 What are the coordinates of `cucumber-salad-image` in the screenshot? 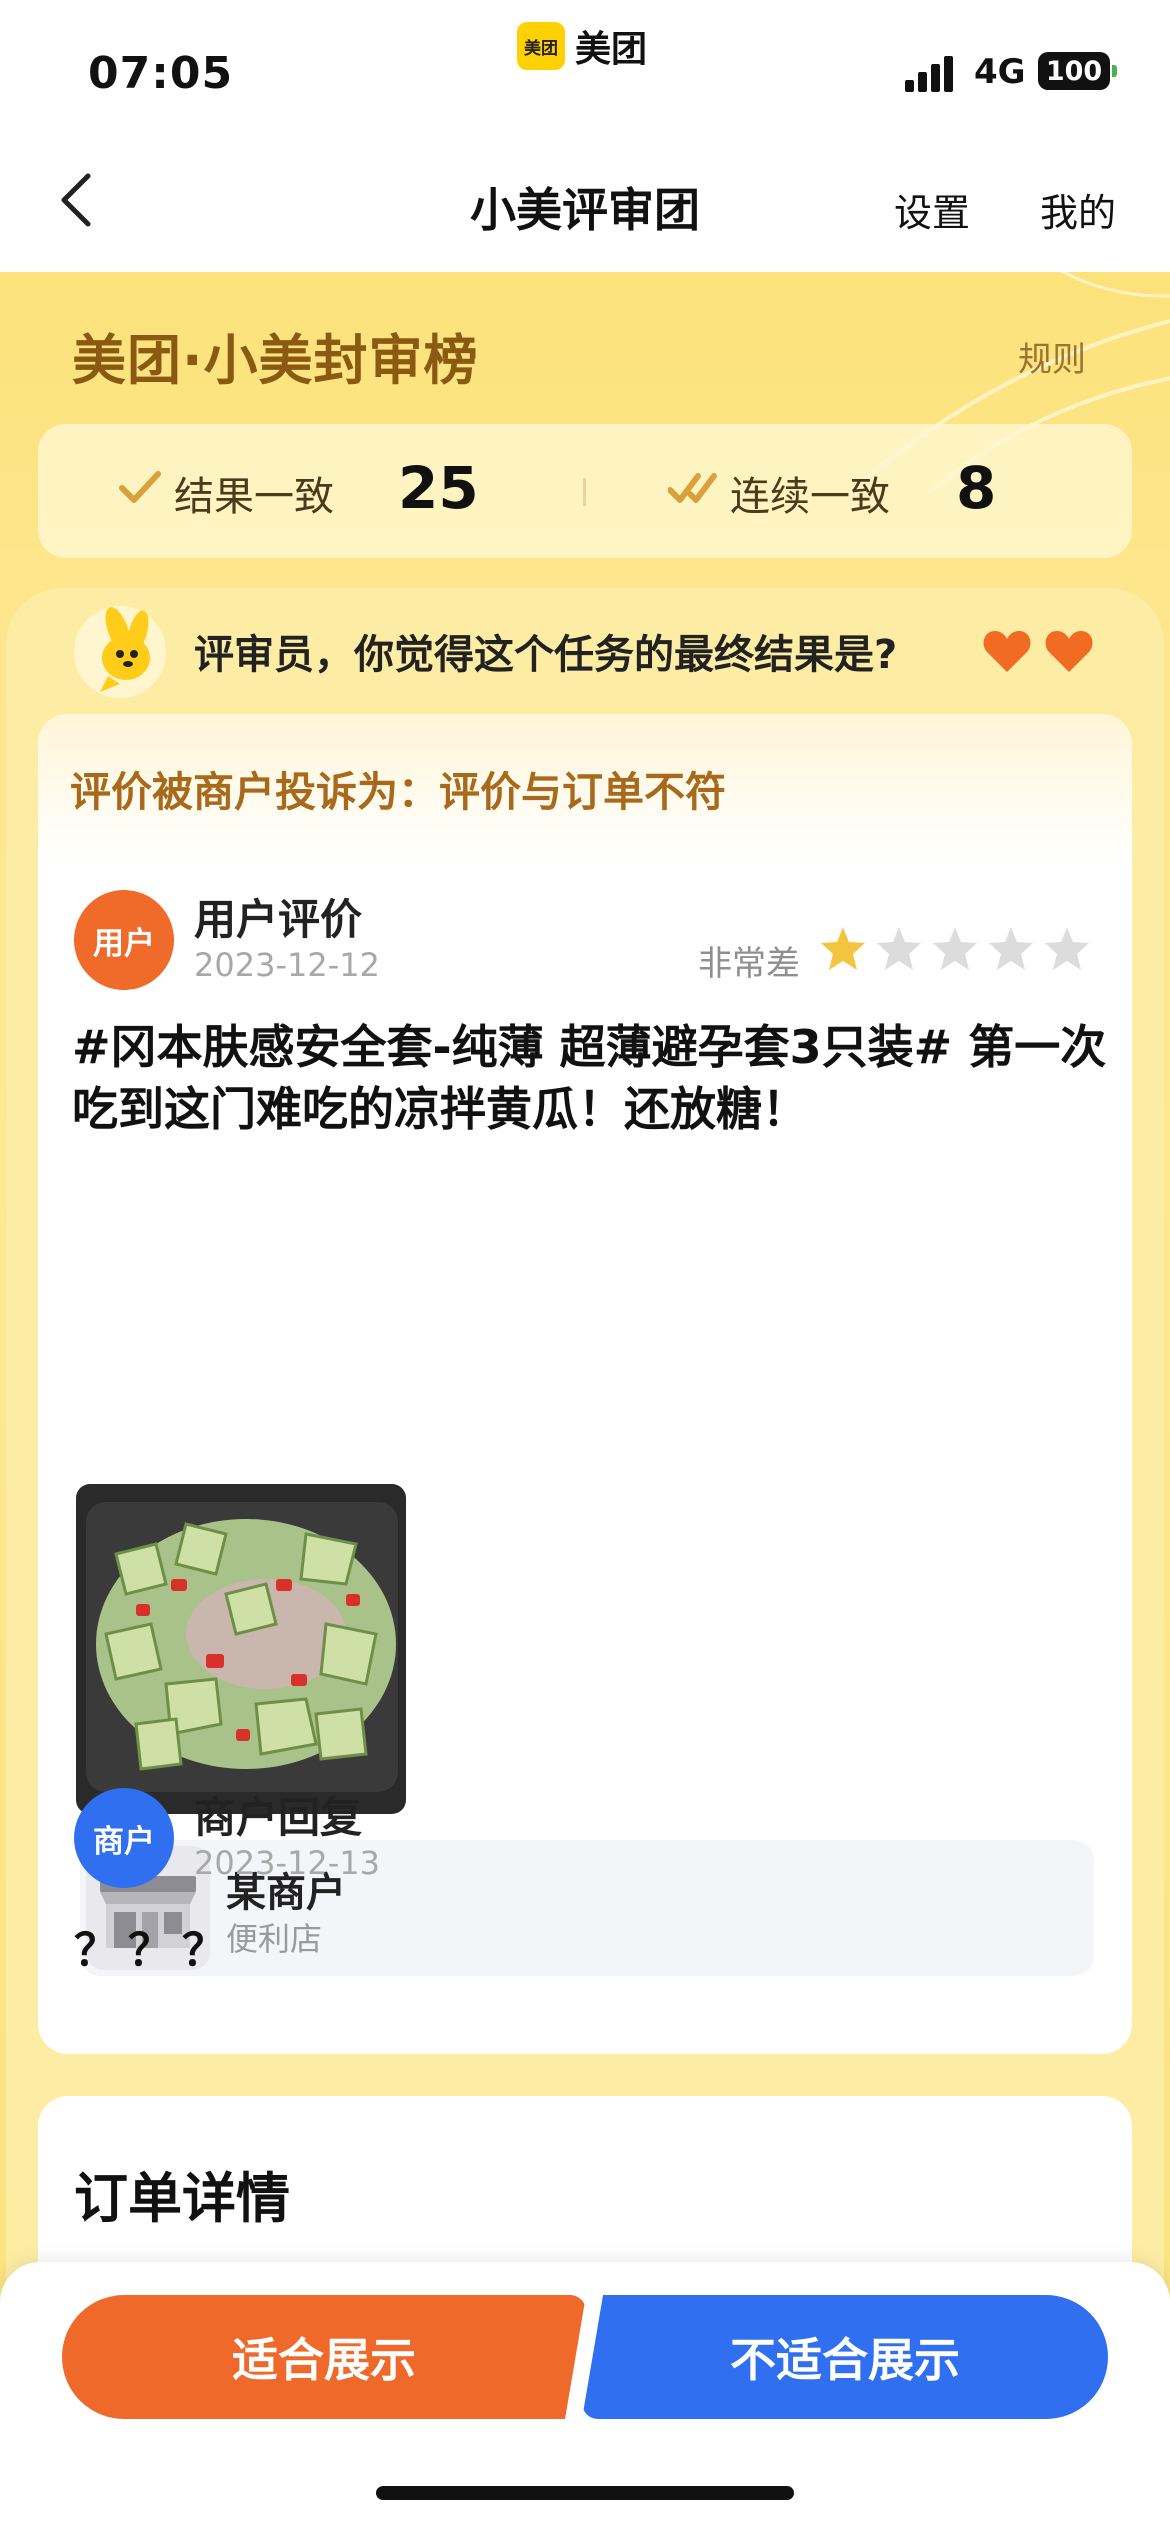 It's located at (241, 1649).